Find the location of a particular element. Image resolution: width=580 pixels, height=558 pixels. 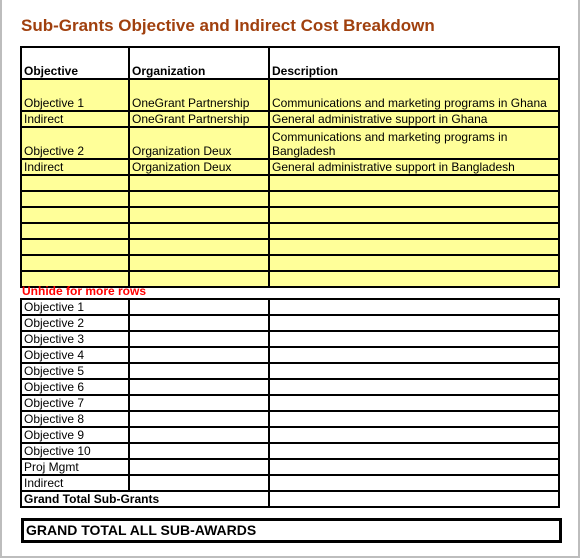

page-border-left is located at coordinates (1, 279).